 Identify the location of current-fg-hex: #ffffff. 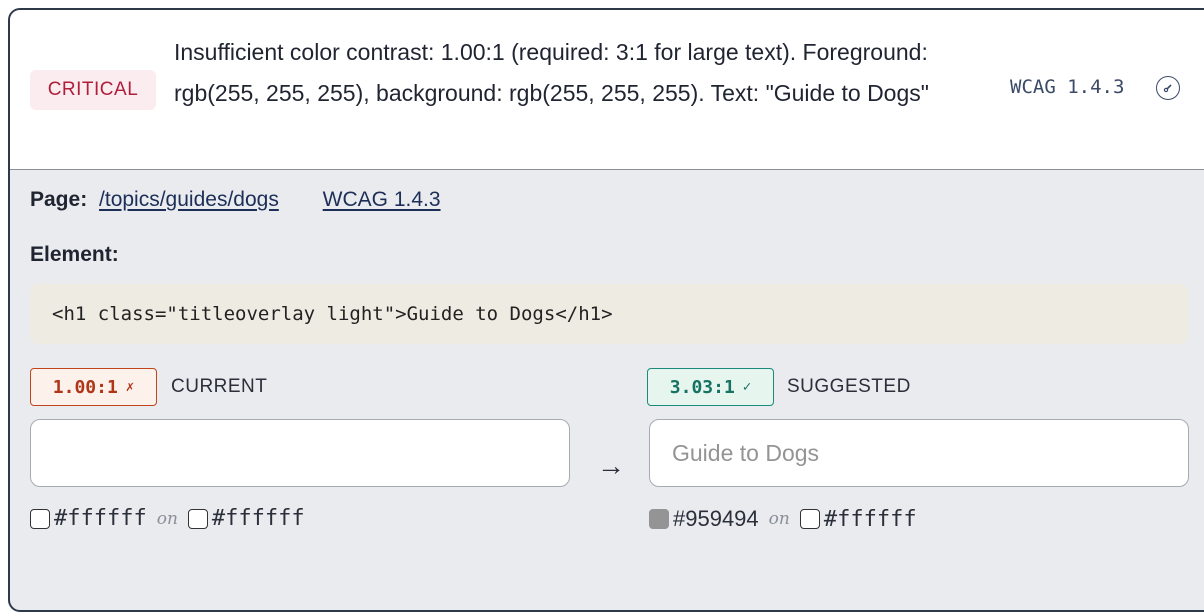
(100, 518).